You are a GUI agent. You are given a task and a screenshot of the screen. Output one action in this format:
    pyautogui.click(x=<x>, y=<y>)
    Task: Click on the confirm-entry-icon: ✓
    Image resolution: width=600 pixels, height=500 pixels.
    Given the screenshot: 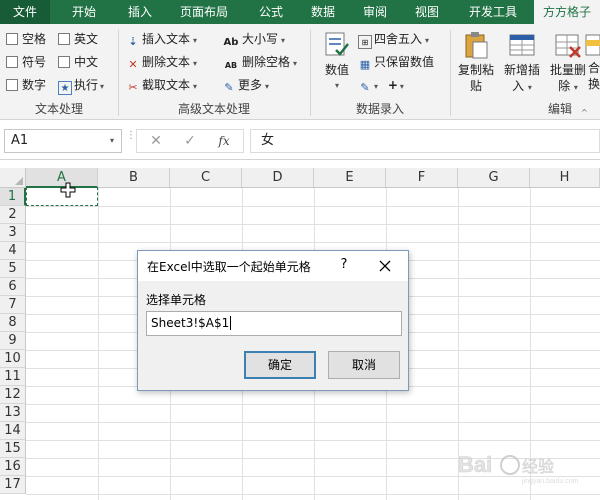 What is the action you would take?
    pyautogui.click(x=190, y=141)
    